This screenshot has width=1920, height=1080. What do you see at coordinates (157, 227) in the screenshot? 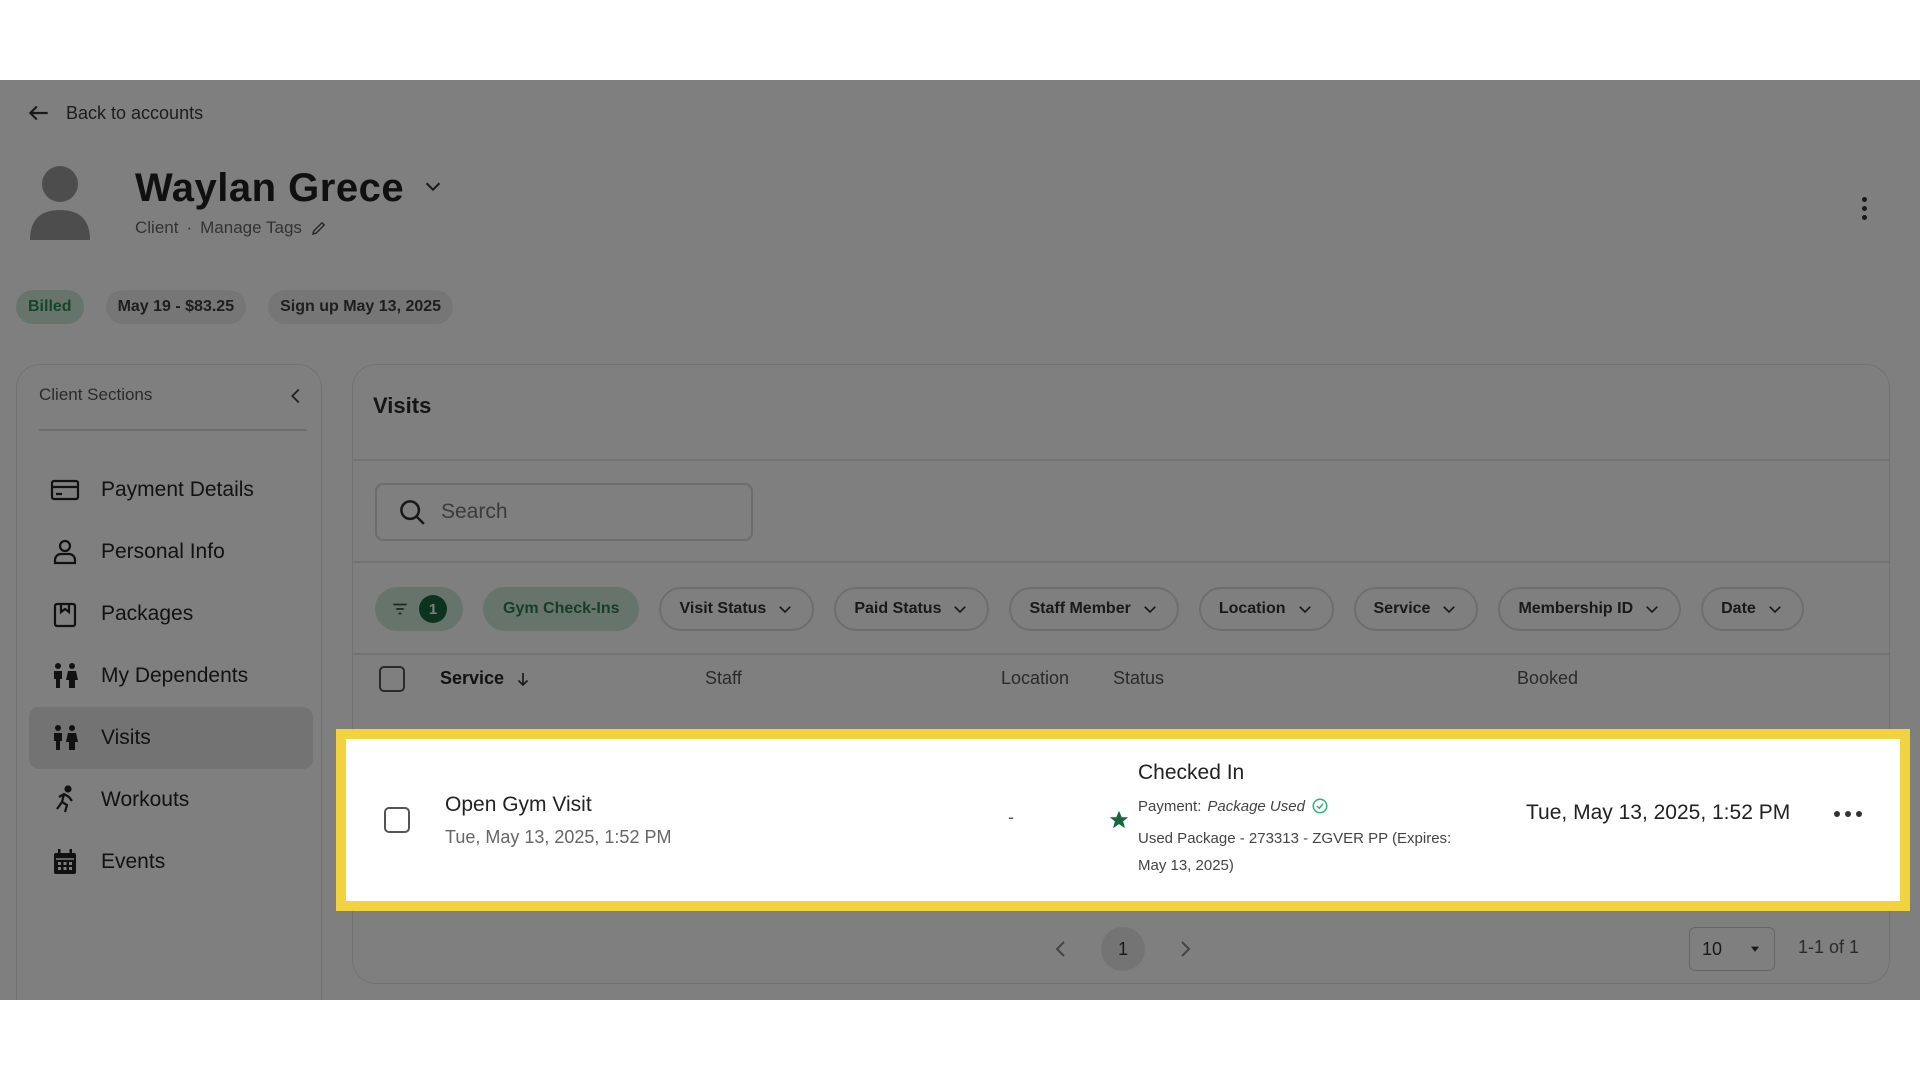
I see `client-role: Client` at bounding box center [157, 227].